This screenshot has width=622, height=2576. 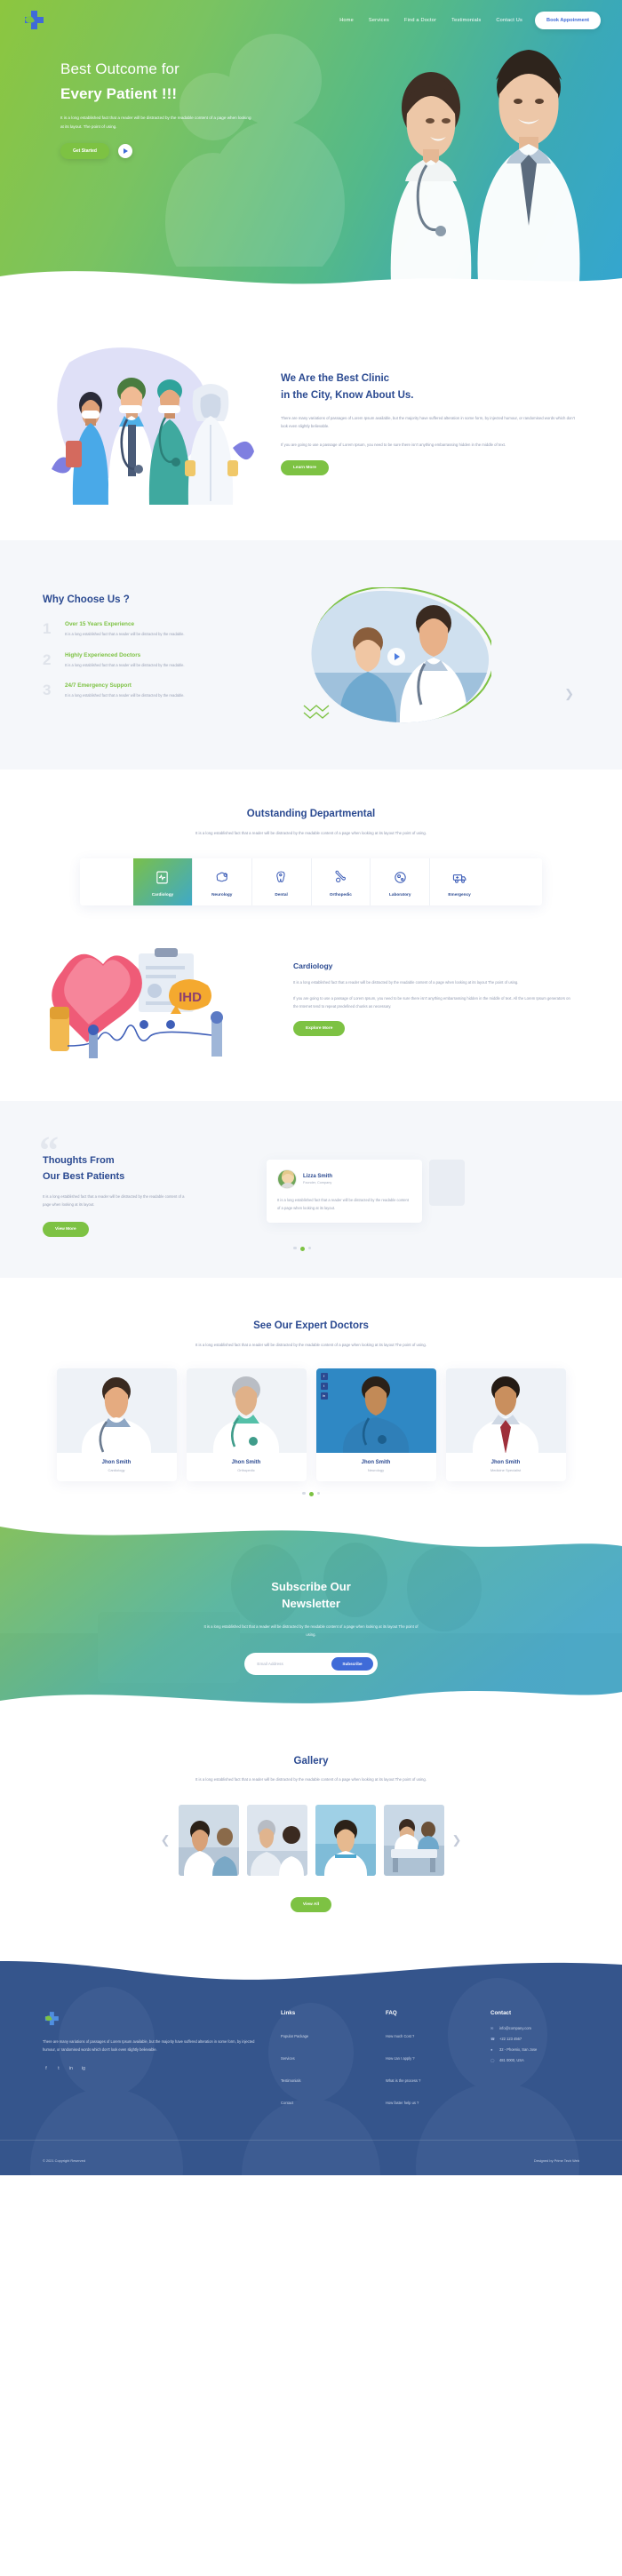 What do you see at coordinates (518, 2049) in the screenshot?
I see `footer-contact-address: 32 - Phoenix, San Jose` at bounding box center [518, 2049].